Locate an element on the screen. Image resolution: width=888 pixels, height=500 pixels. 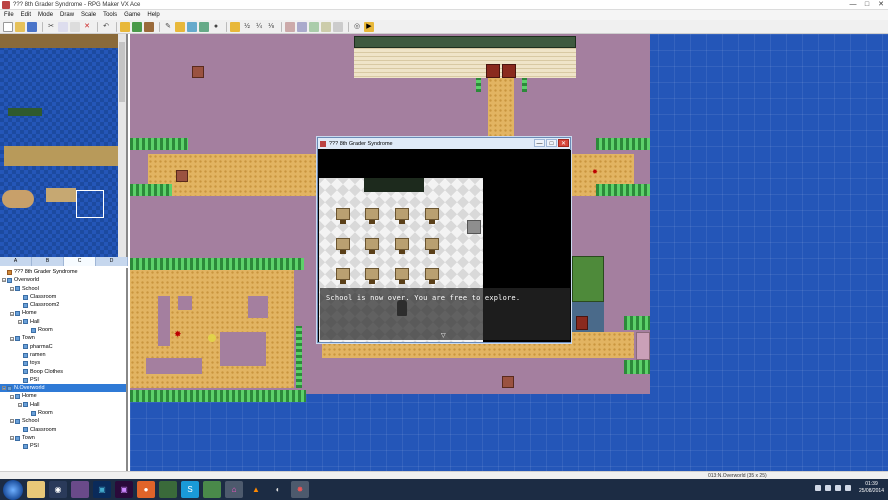
tab-b: B is located at coordinates (48, 261).